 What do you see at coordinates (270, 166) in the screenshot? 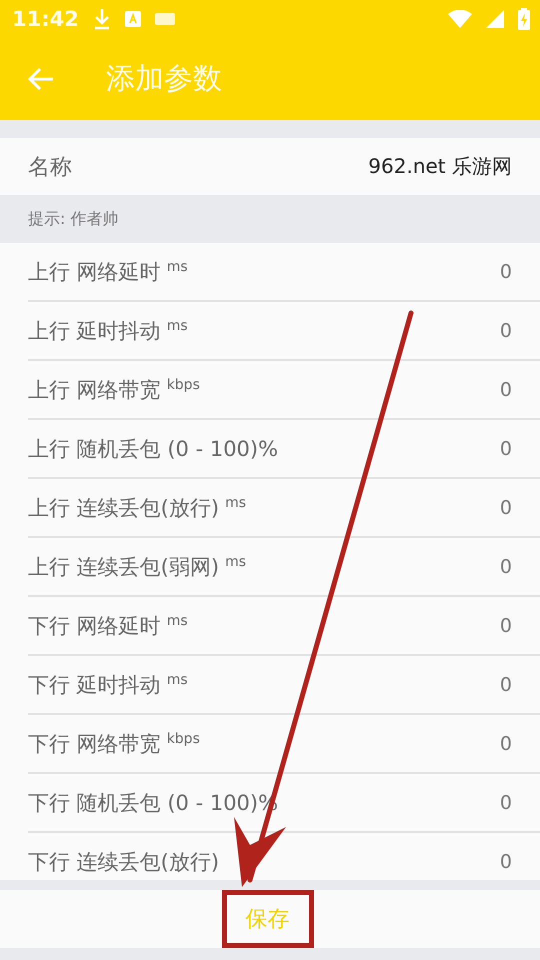
I see `name-field: 名称 962.net 乐游网` at bounding box center [270, 166].